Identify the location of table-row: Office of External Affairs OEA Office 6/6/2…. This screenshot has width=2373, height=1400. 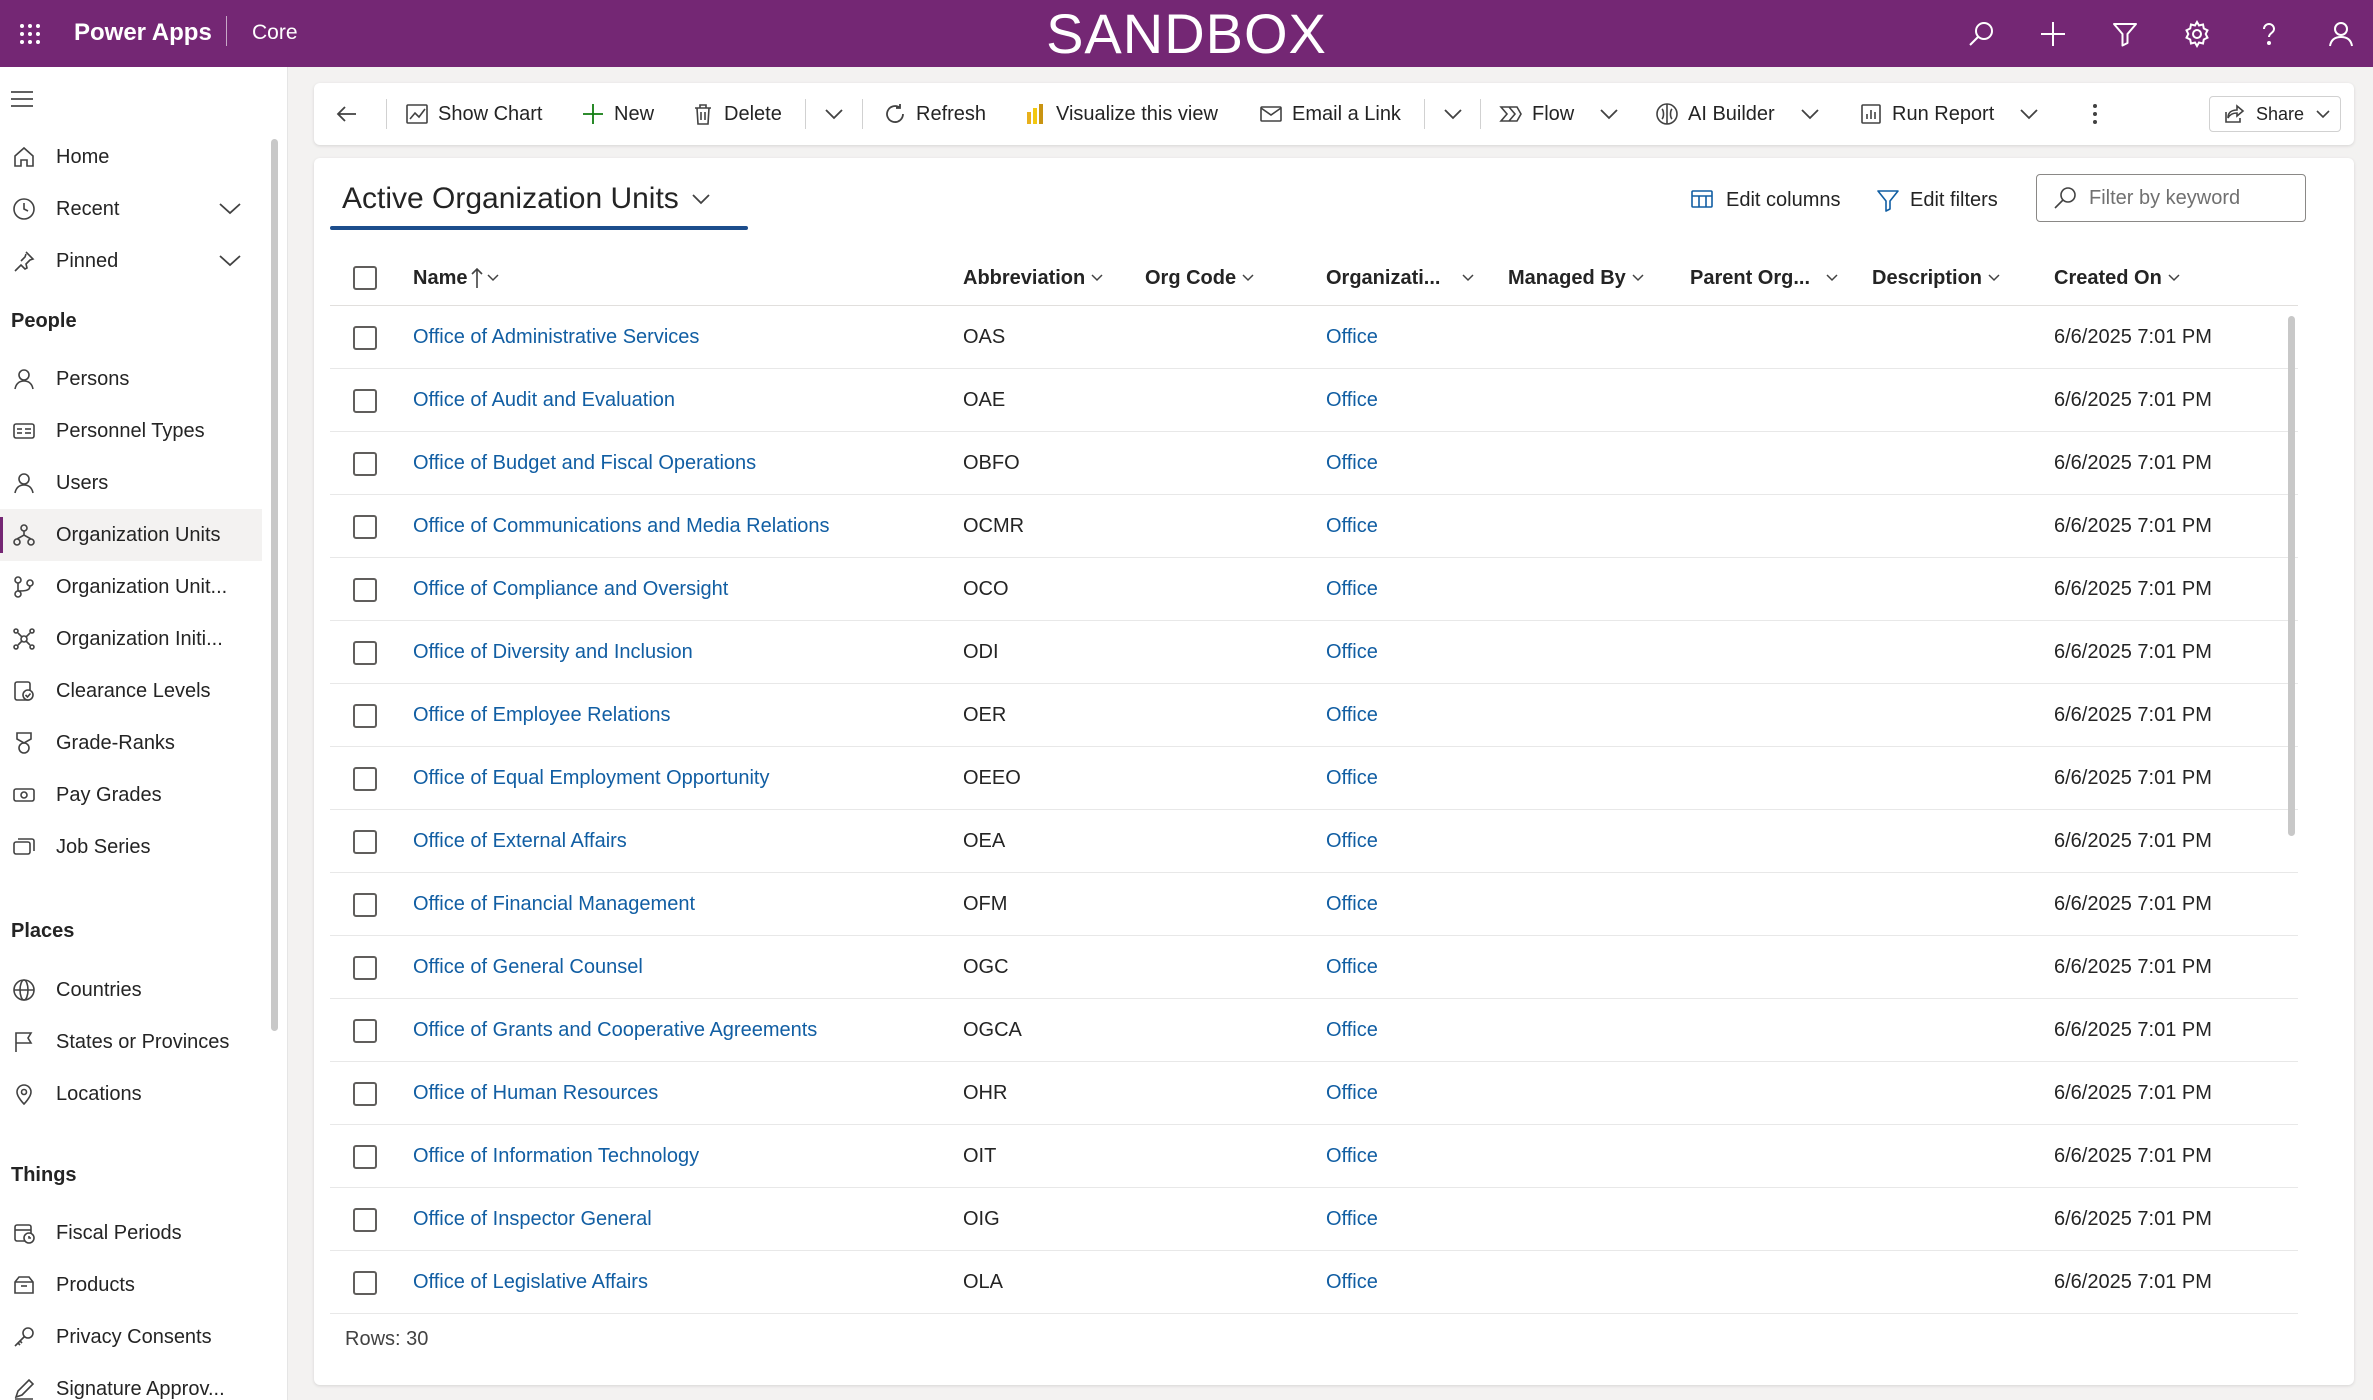
(1314, 841).